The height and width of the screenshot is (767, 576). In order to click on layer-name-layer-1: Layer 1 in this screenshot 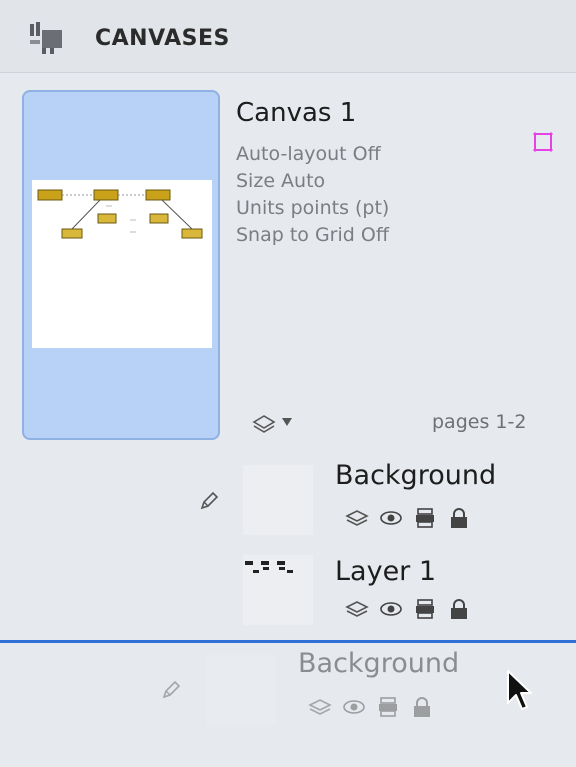, I will do `click(385, 571)`.